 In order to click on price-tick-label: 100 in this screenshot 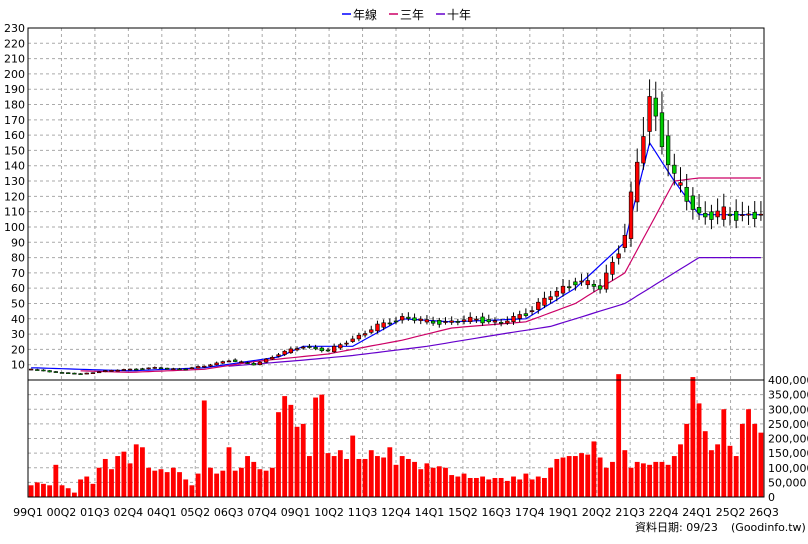, I will do `click(14, 227)`.